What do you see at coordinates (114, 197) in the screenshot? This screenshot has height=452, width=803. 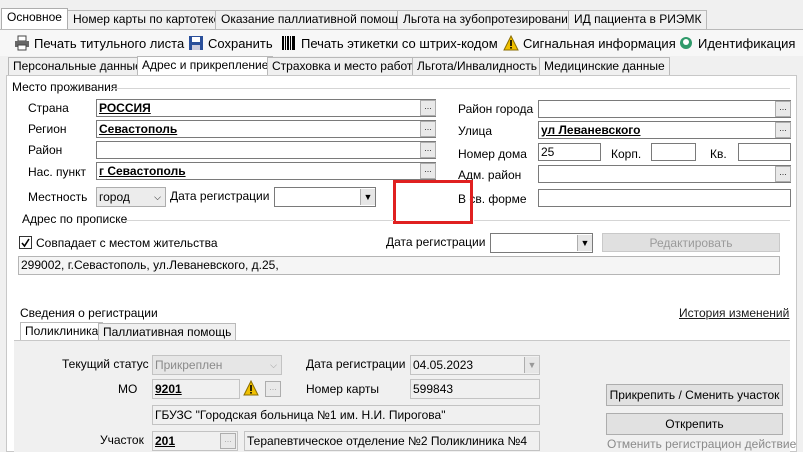 I see `locality-value: город` at bounding box center [114, 197].